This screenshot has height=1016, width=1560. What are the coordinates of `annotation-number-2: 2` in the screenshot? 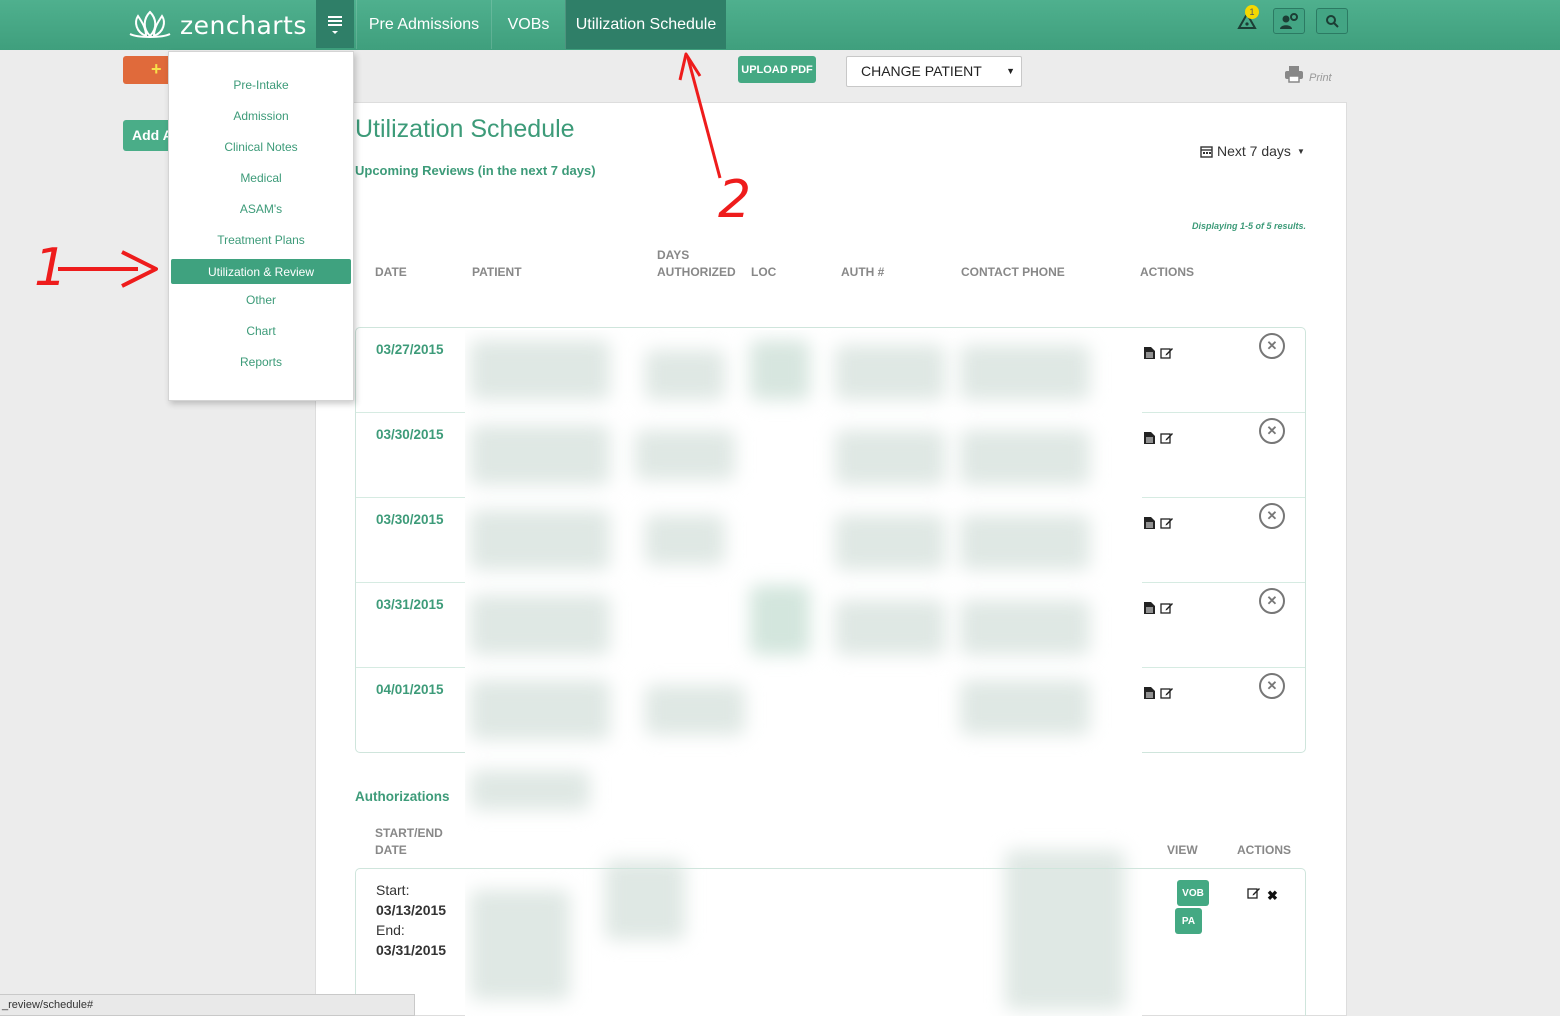 It's located at (735, 200).